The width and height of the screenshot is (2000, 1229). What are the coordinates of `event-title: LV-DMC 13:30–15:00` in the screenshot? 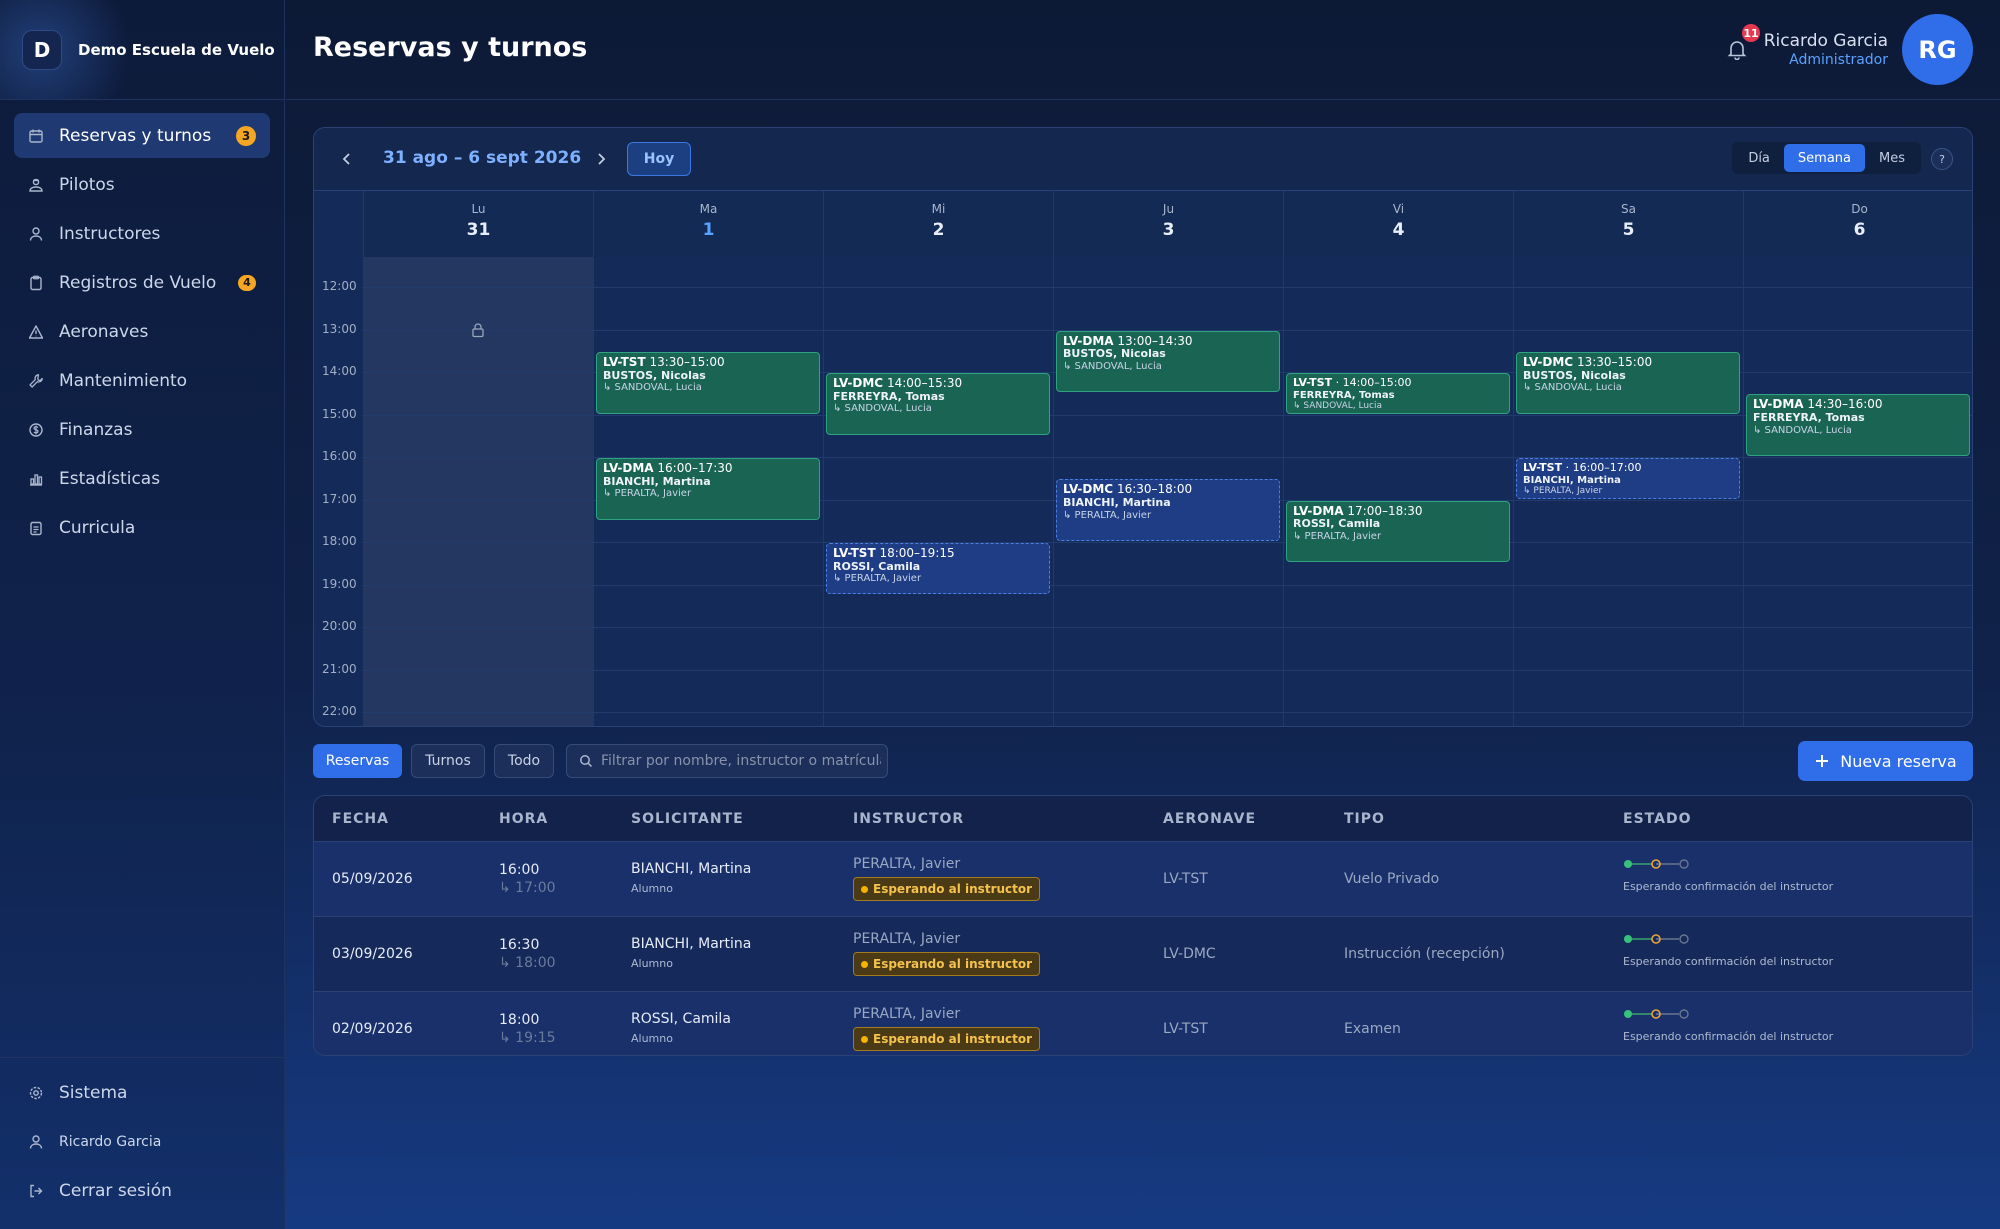 It's located at (1628, 362).